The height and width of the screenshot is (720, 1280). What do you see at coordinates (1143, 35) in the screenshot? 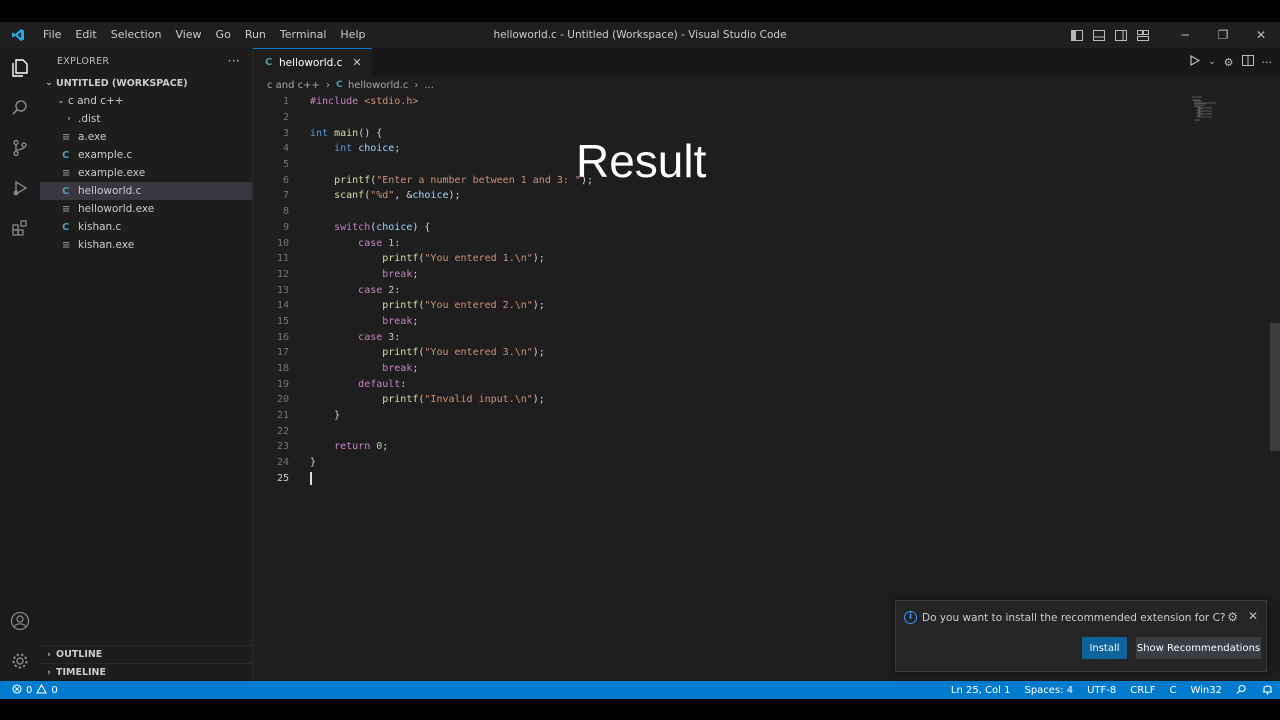
I see `customize-layout-icon` at bounding box center [1143, 35].